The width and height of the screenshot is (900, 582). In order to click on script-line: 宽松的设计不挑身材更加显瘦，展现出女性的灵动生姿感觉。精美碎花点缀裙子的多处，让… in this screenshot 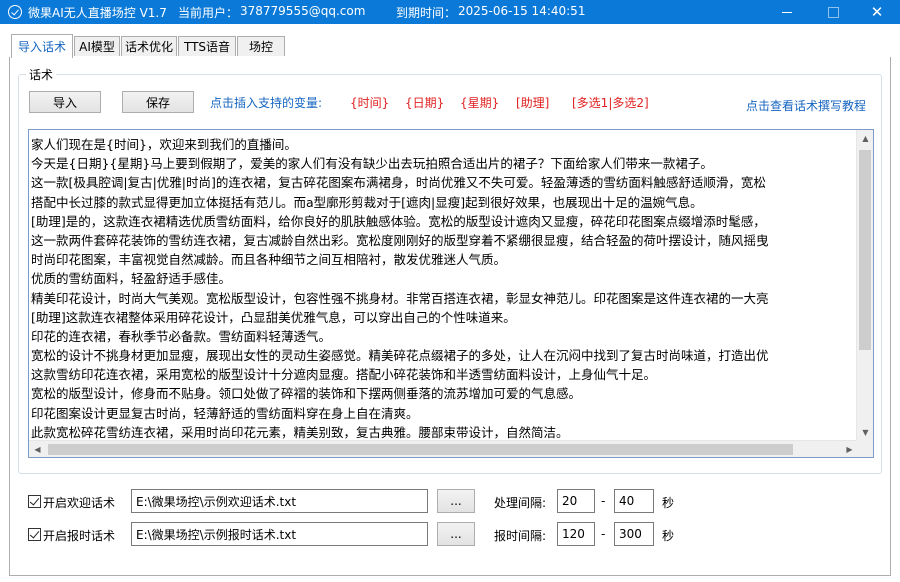, I will do `click(400, 356)`.